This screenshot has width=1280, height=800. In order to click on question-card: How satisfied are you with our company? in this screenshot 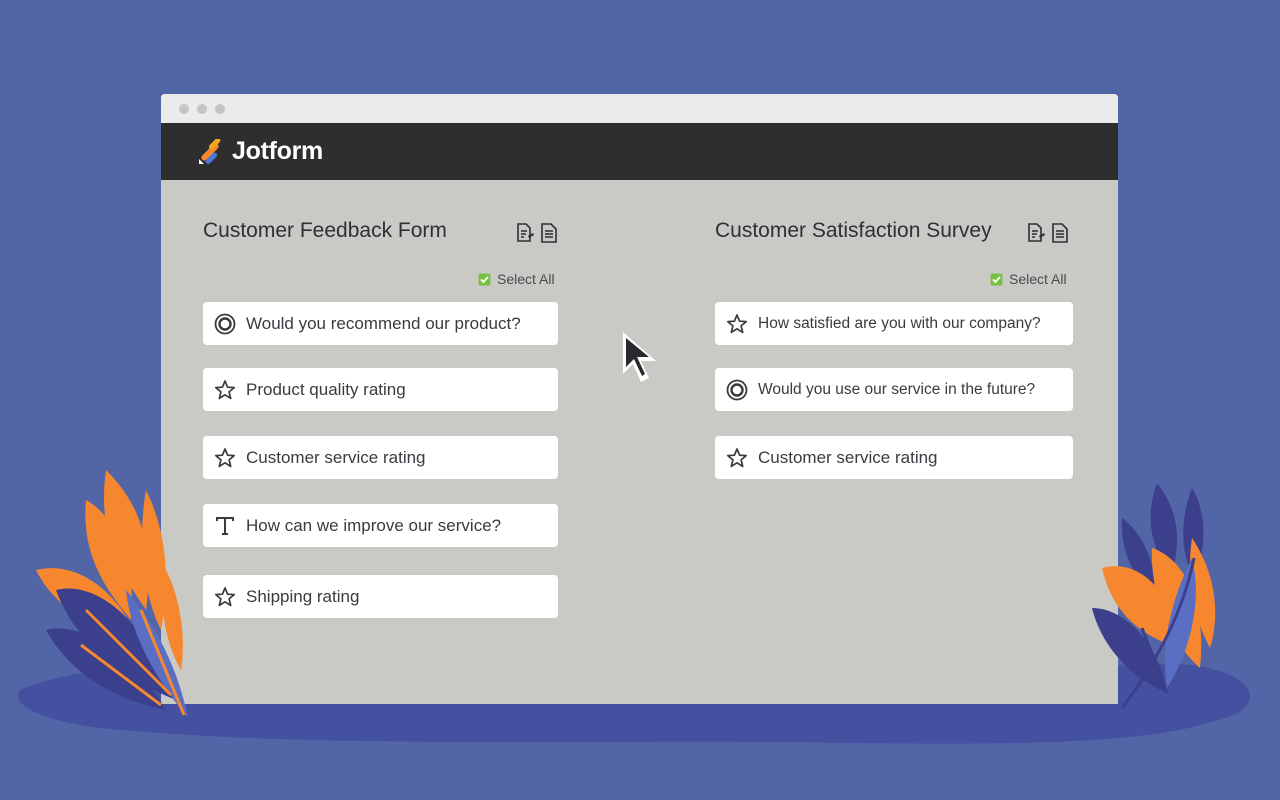, I will do `click(894, 323)`.